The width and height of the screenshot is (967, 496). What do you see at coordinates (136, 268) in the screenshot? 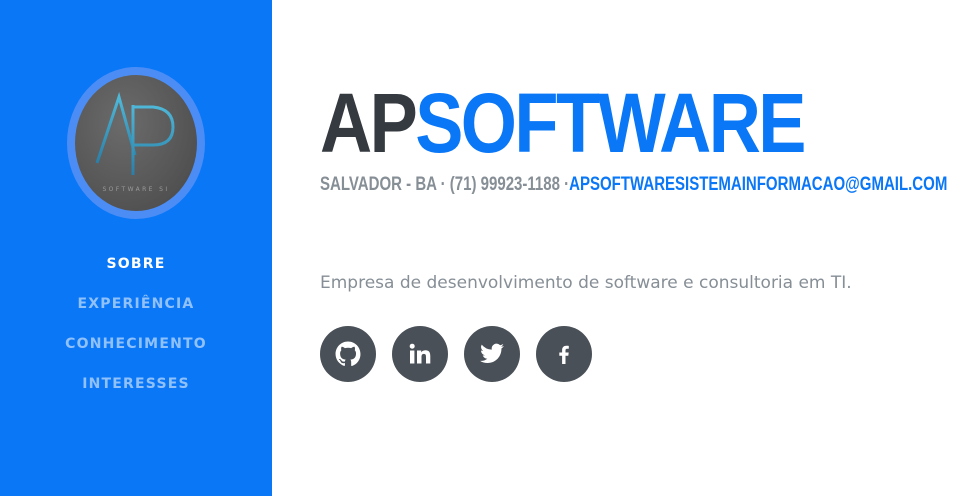
I see `nav-item-sobre: SOBRE` at bounding box center [136, 268].